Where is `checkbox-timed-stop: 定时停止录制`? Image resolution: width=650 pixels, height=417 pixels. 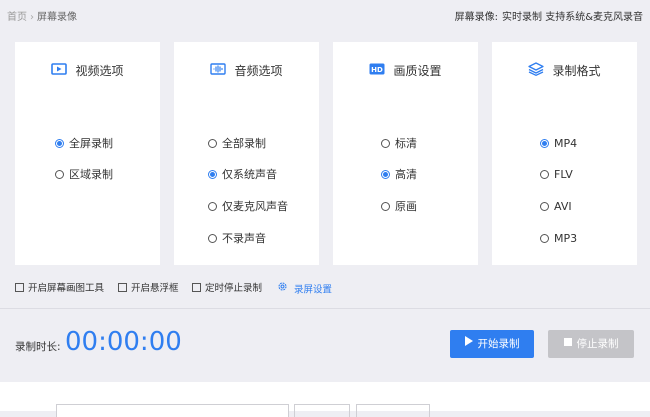
checkbox-timed-stop: 定时停止录制 is located at coordinates (227, 289).